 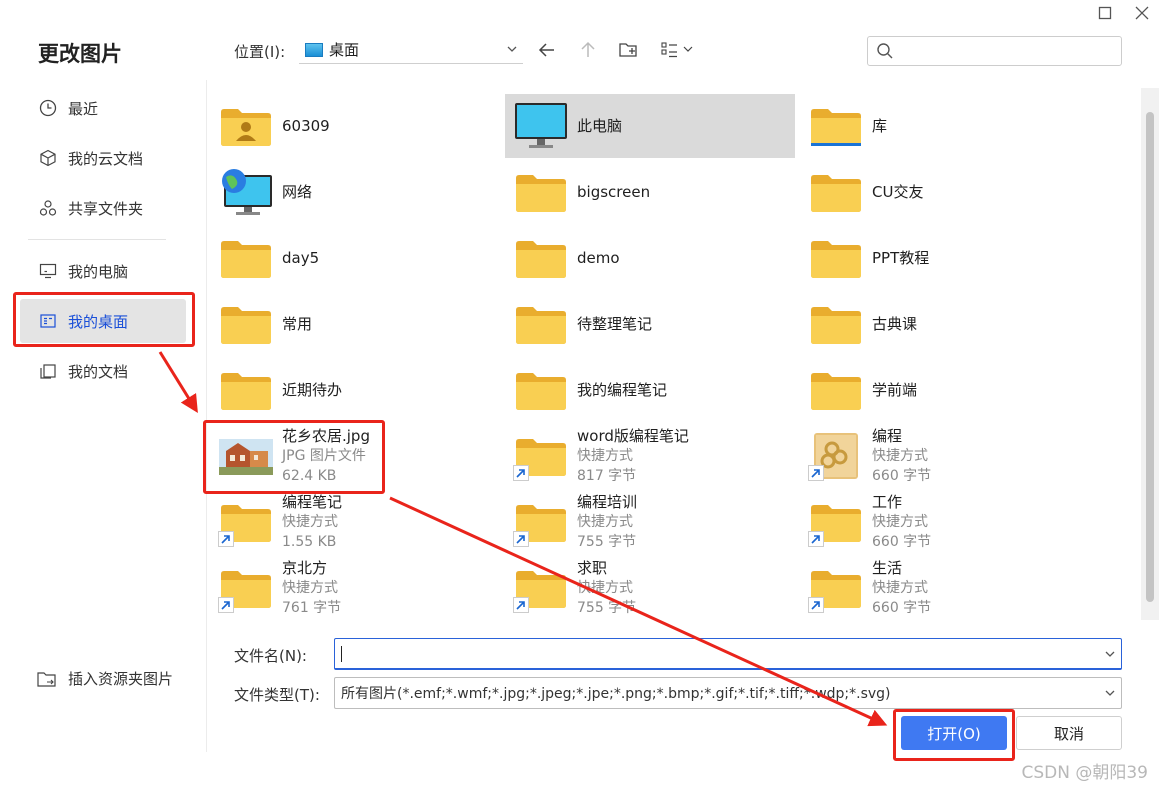 What do you see at coordinates (98, 371) in the screenshot?
I see `sidebar-item-label: 我的文档` at bounding box center [98, 371].